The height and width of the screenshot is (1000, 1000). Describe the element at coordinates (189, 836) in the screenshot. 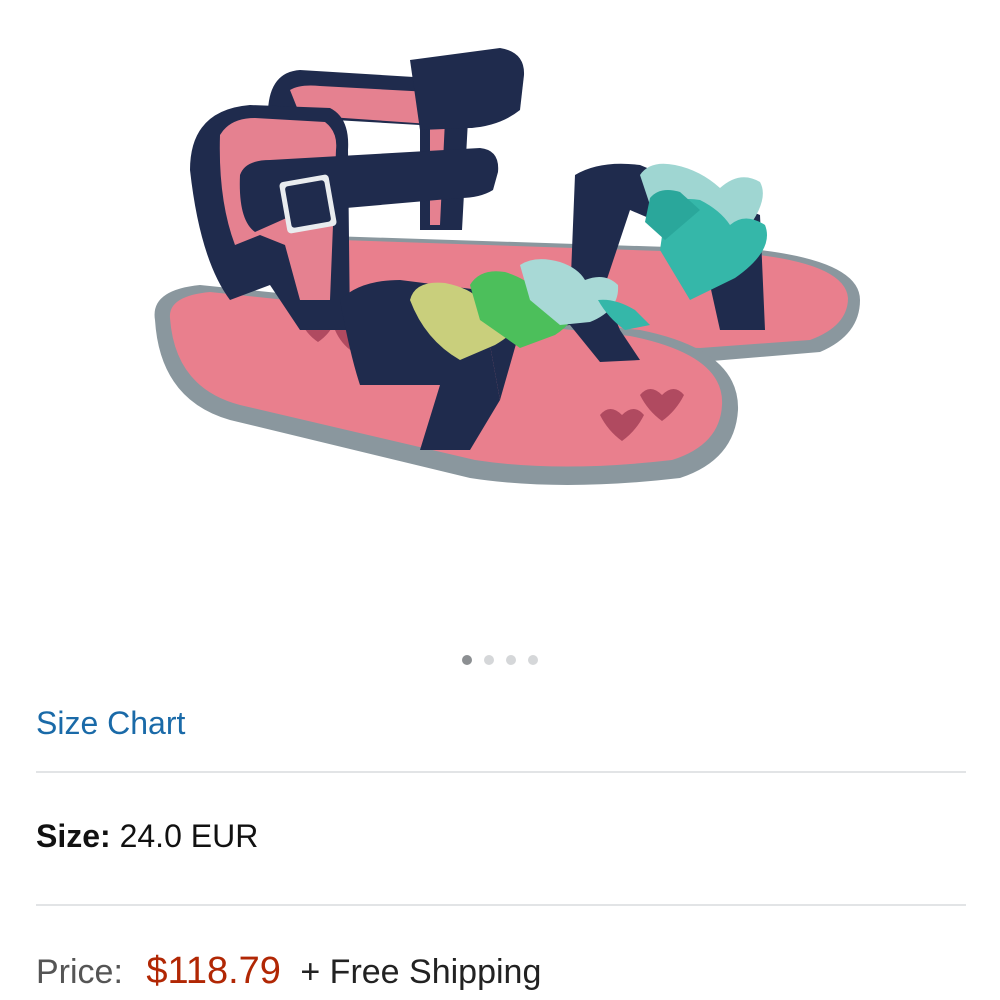

I see `size-value: 24.0 EUR` at that location.